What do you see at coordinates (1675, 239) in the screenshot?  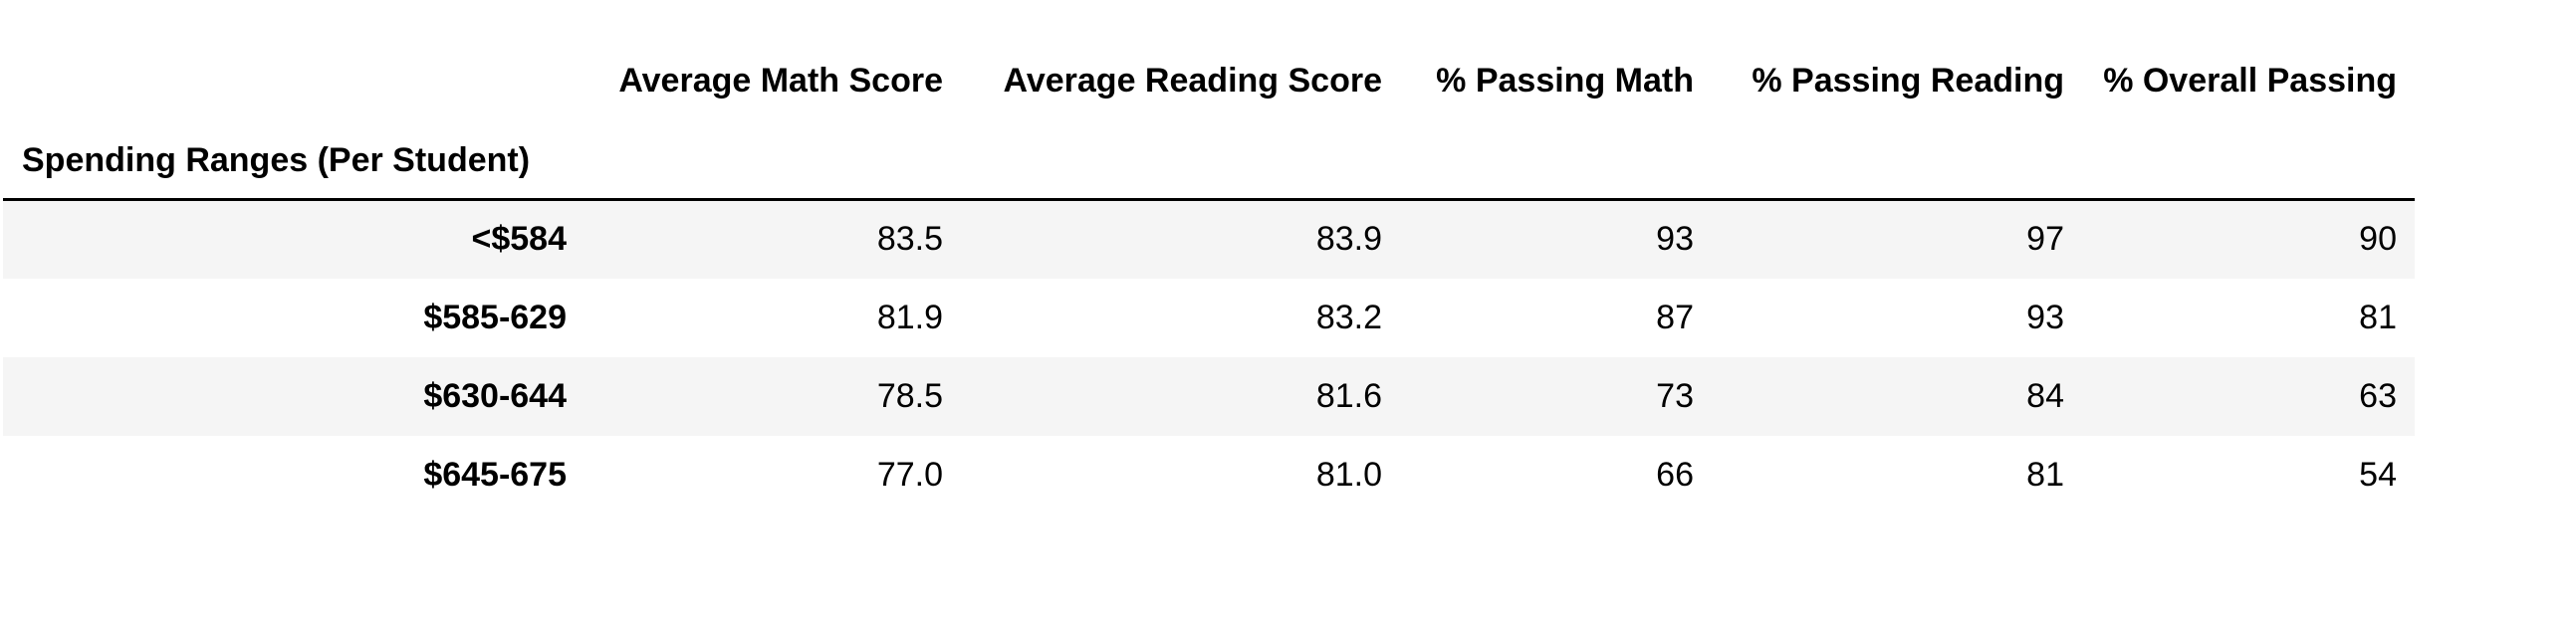 I see `cell-passing-math: 93` at bounding box center [1675, 239].